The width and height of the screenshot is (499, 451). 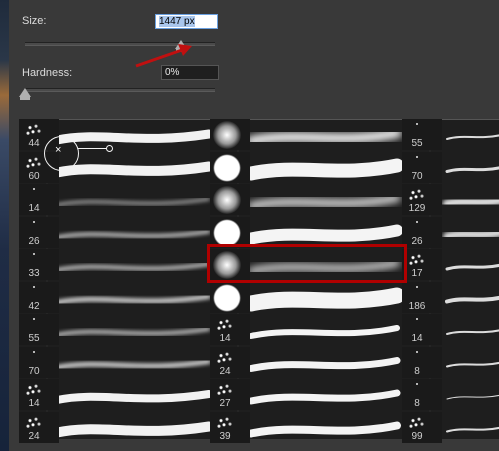 I want to click on brush-tip-c-5: 17, so click(x=422, y=264).